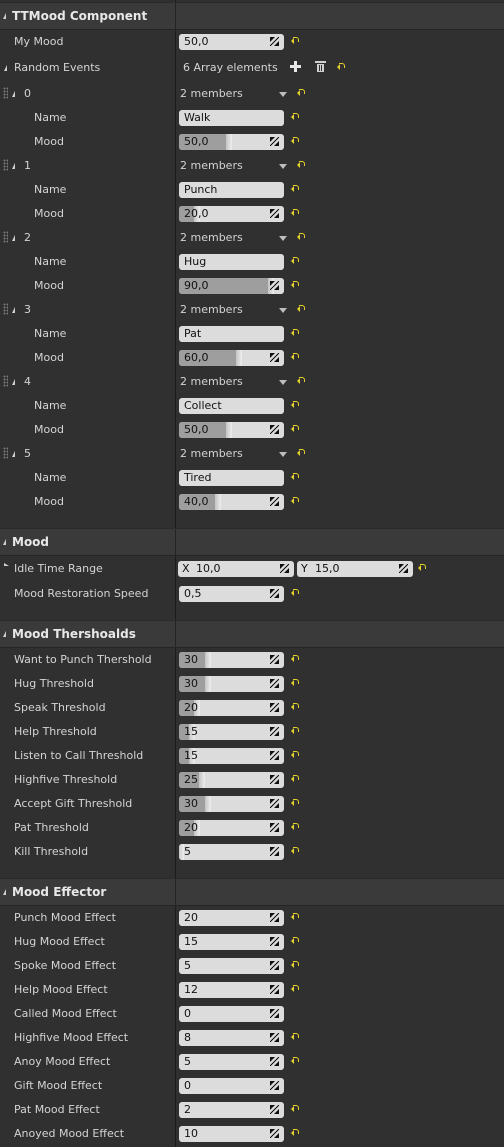 Image resolution: width=504 pixels, height=1147 pixels. Describe the element at coordinates (231, 214) in the screenshot. I see `event-mood-slider: 20,0` at that location.